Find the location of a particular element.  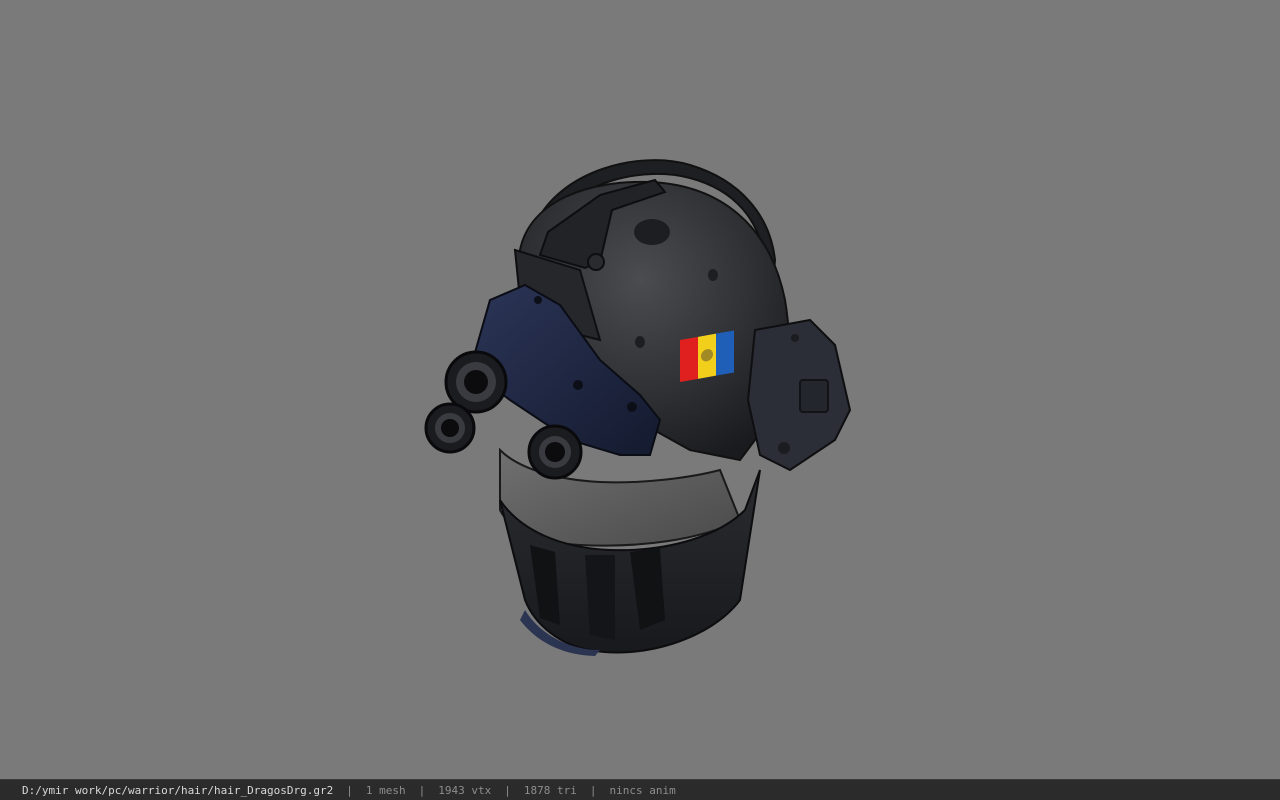

triangle-count: 1878 tri is located at coordinates (550, 790).